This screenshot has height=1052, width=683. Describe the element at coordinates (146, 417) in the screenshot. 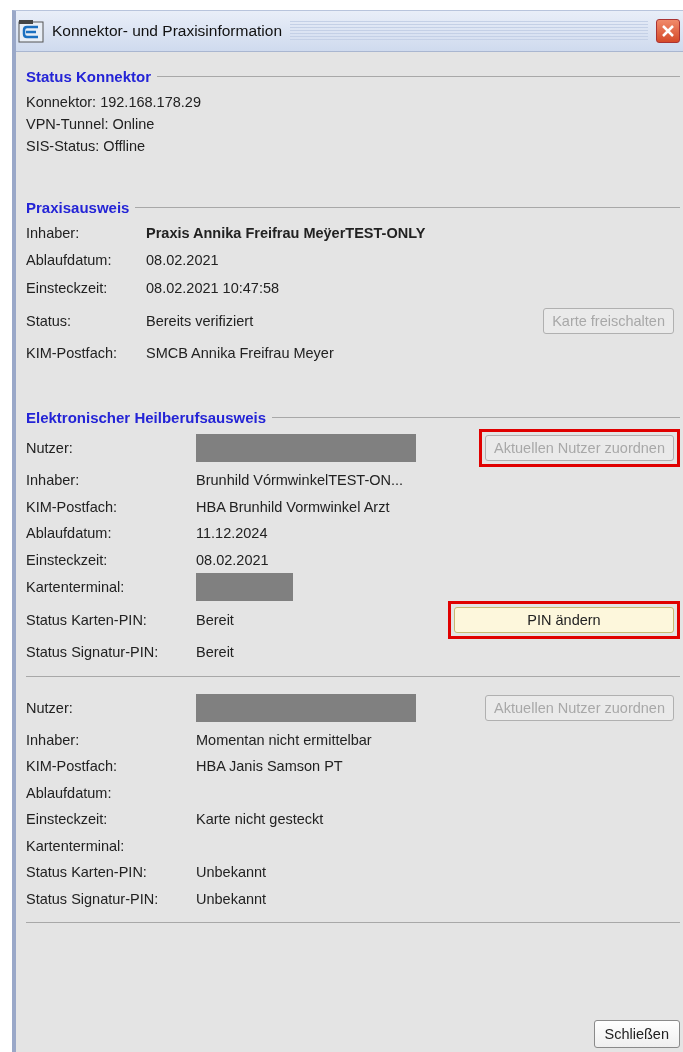

I see `section-title: Elektronischer Heilberufsausweis` at that location.